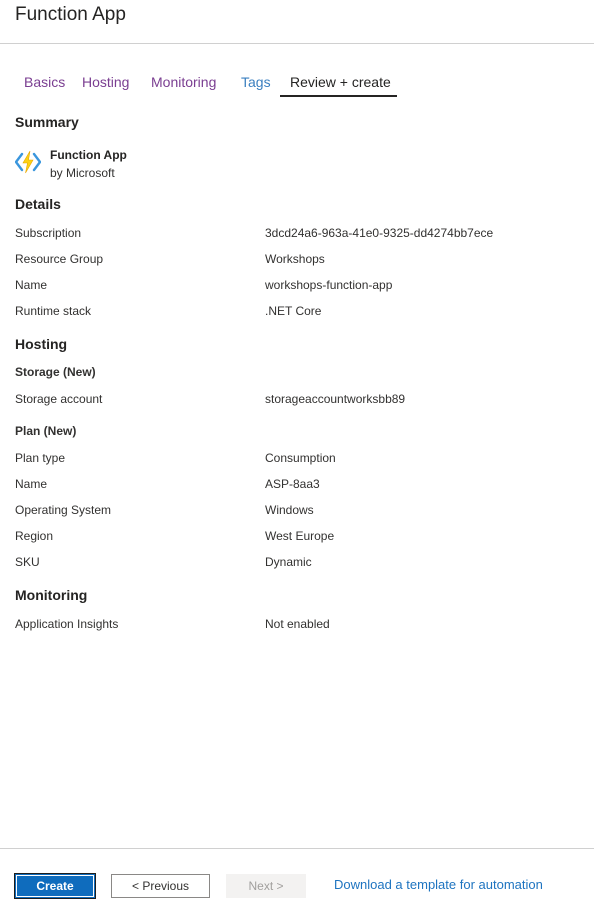  Describe the element at coordinates (88, 155) in the screenshot. I see `app-name: Function App` at that location.